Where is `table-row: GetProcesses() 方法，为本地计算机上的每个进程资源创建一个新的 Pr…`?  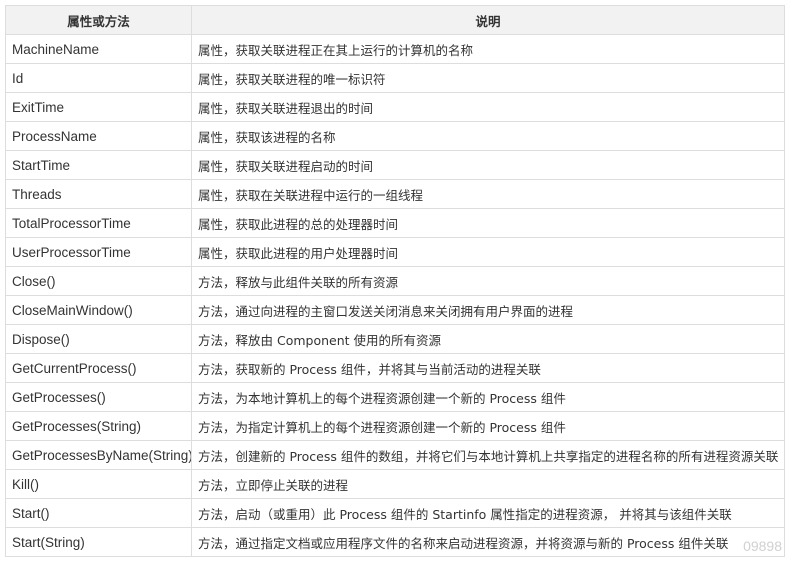
table-row: GetProcesses() 方法，为本地计算机上的每个进程资源创建一个新的 Pr… is located at coordinates (395, 397).